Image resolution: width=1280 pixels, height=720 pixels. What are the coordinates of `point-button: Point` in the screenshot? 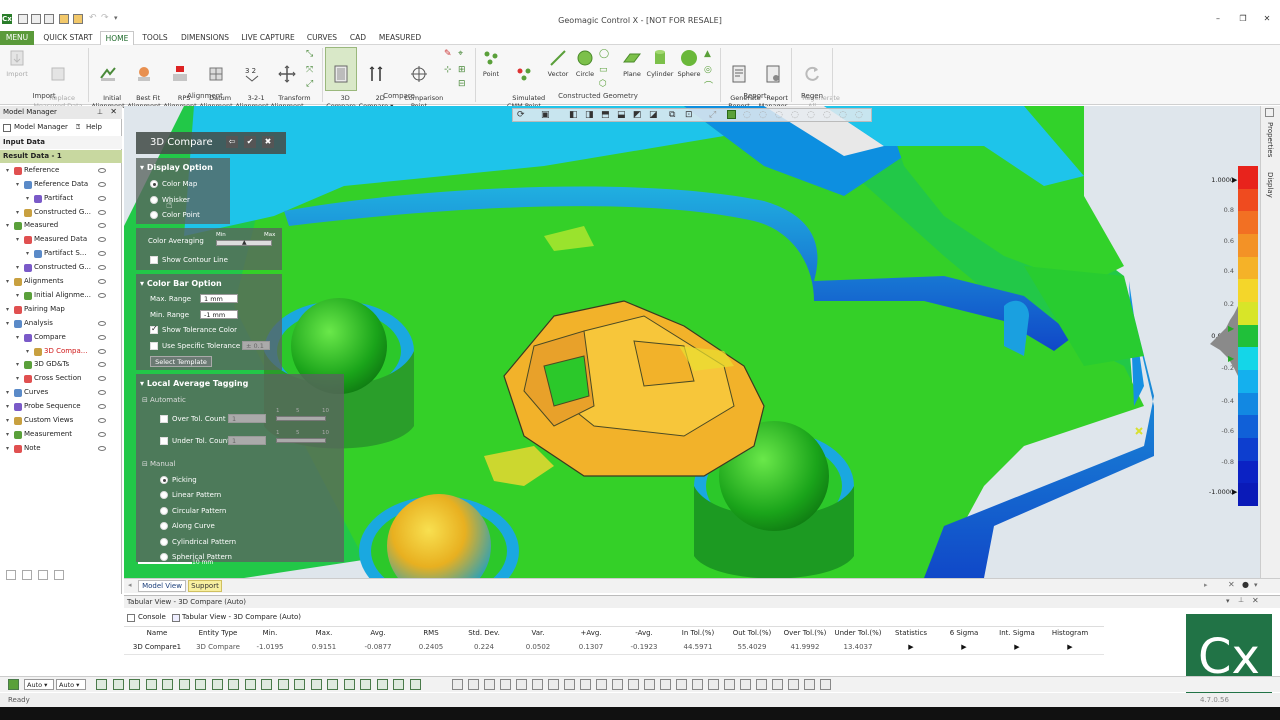 It's located at (491, 63).